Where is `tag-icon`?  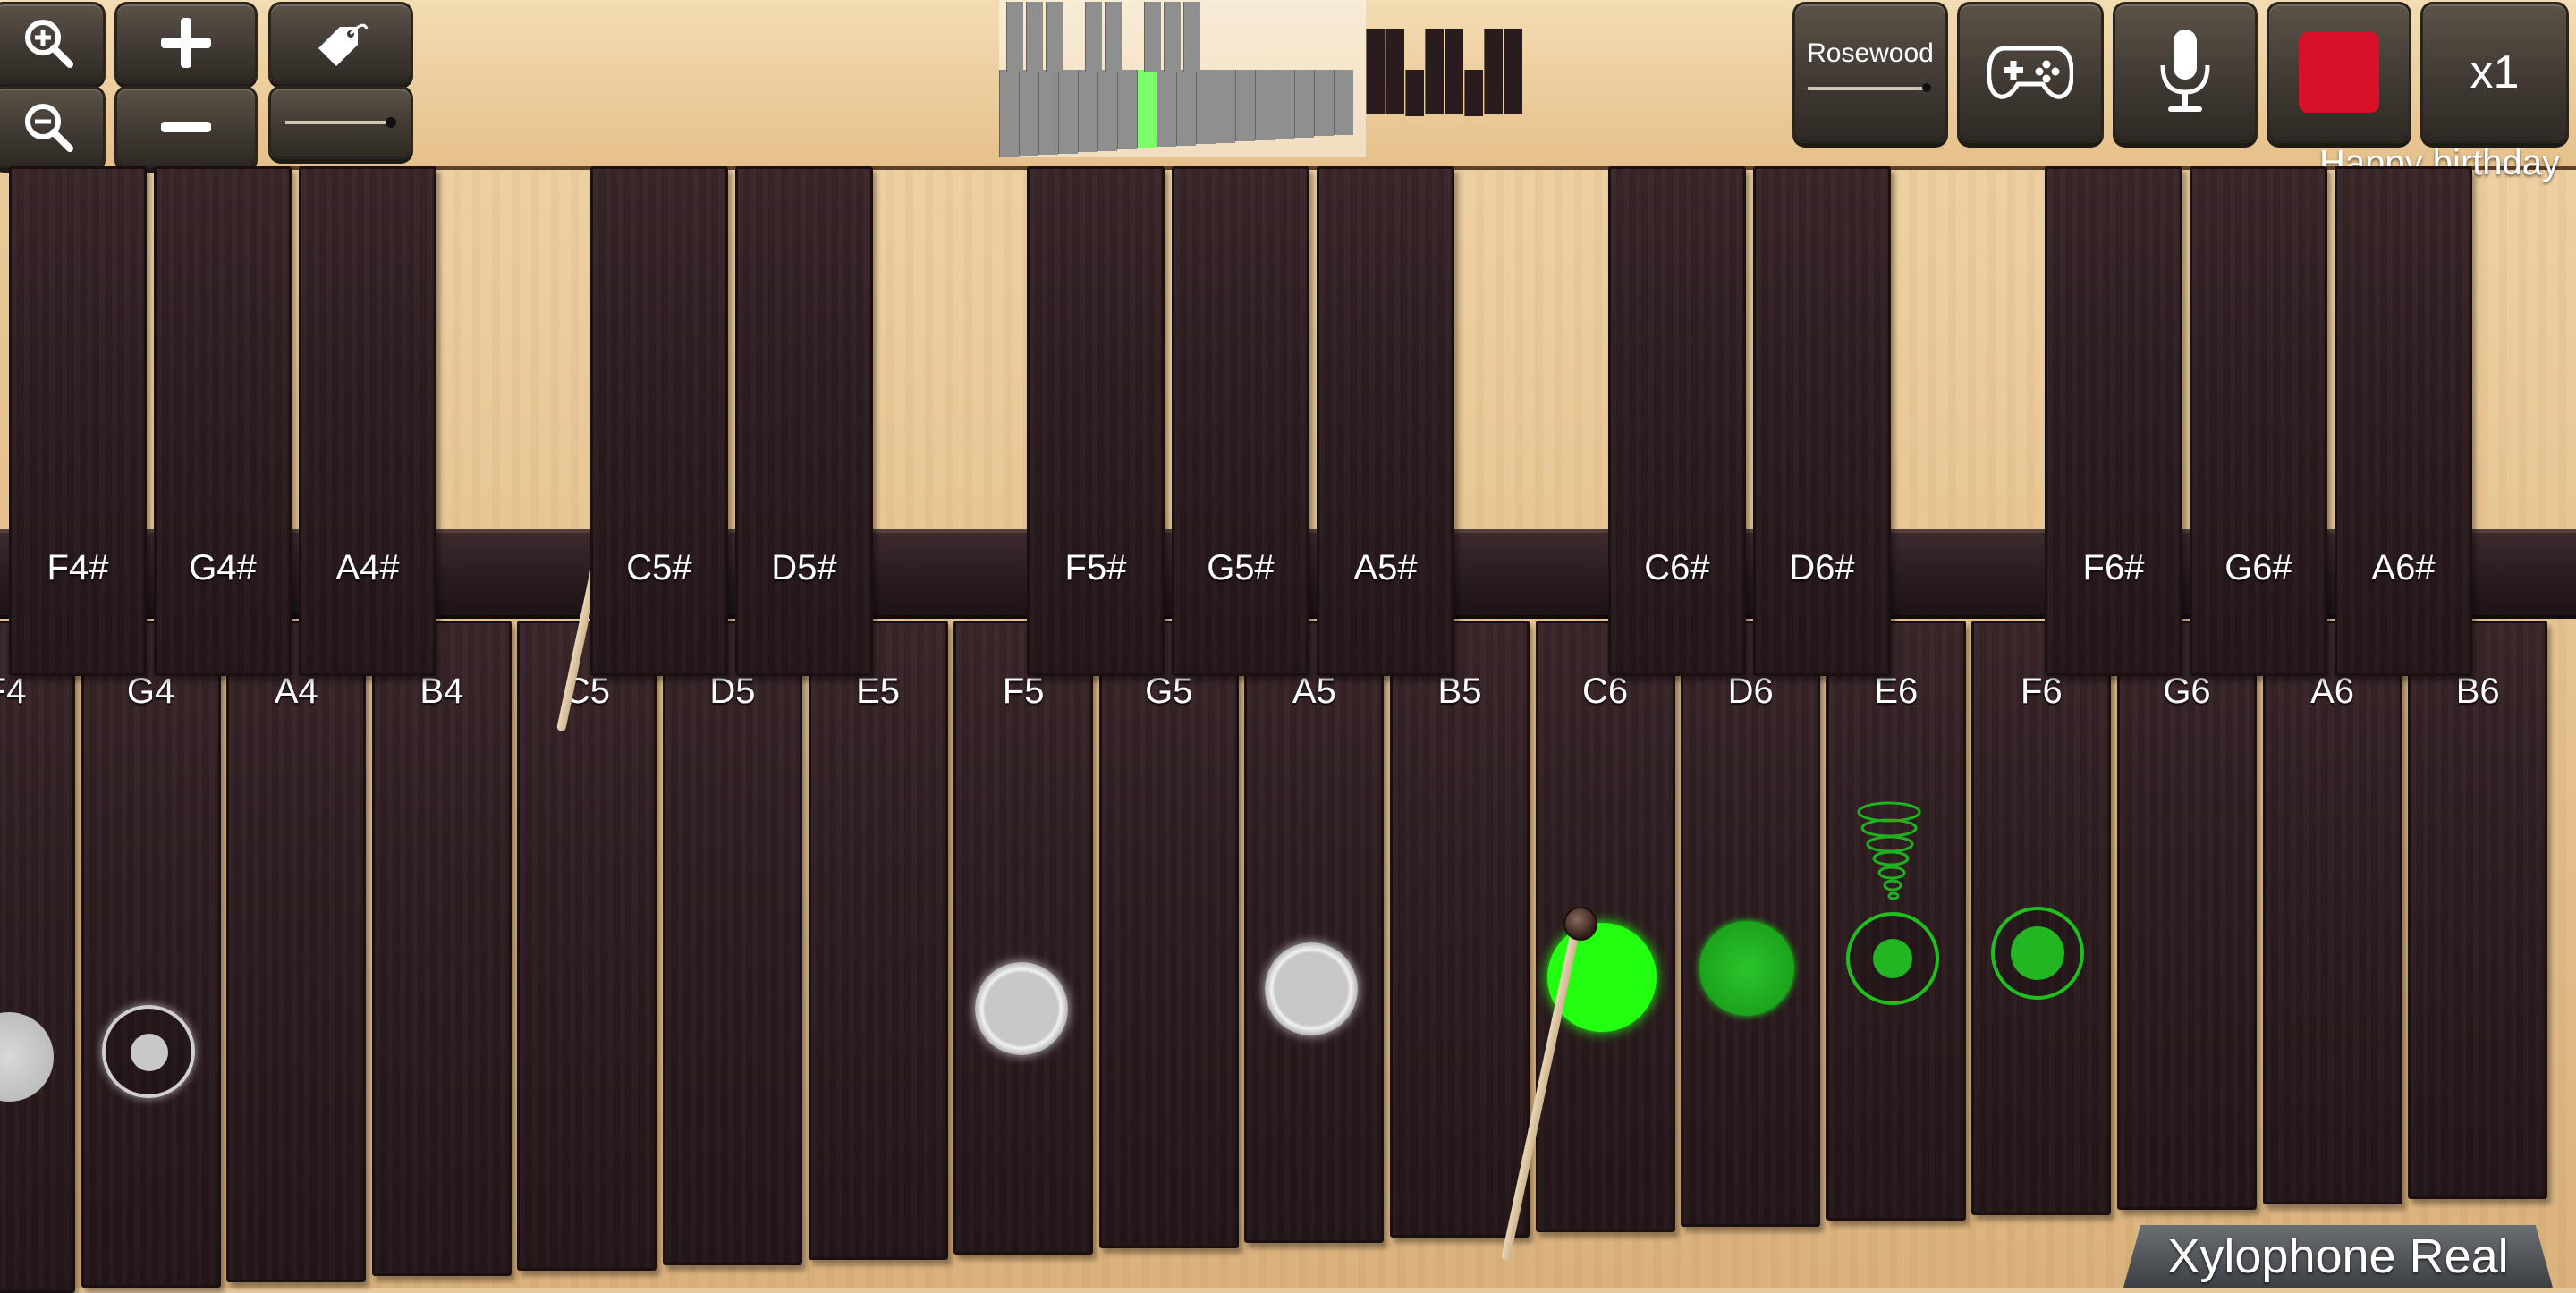 tag-icon is located at coordinates (343, 45).